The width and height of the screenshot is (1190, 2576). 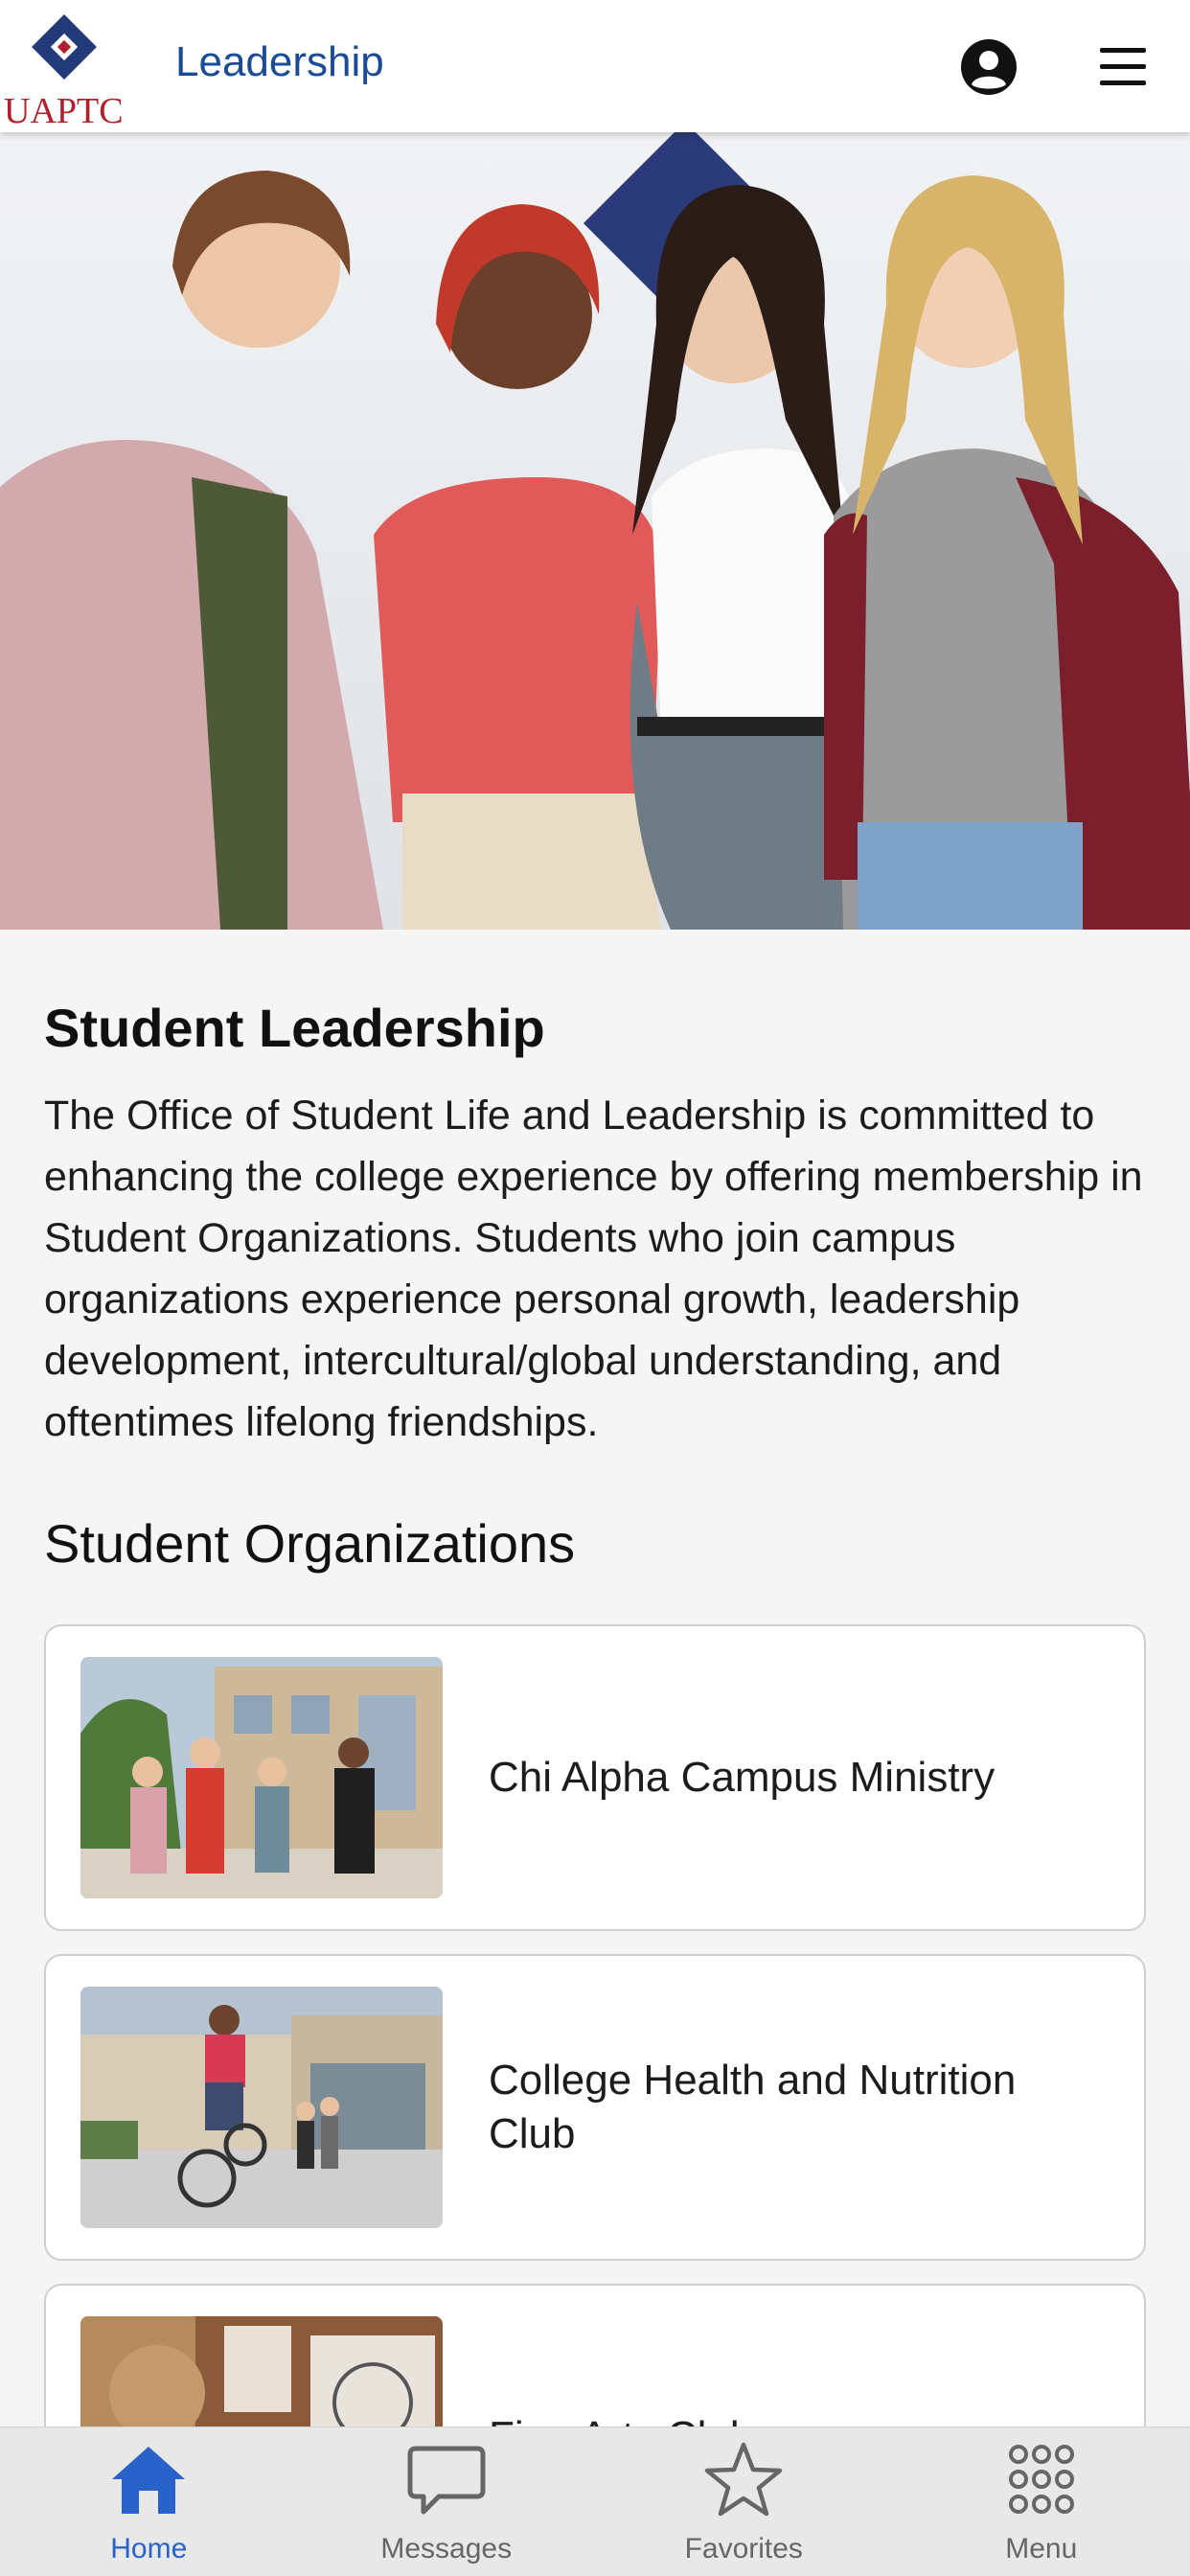 I want to click on tab-menu: Menu, so click(x=1041, y=2501).